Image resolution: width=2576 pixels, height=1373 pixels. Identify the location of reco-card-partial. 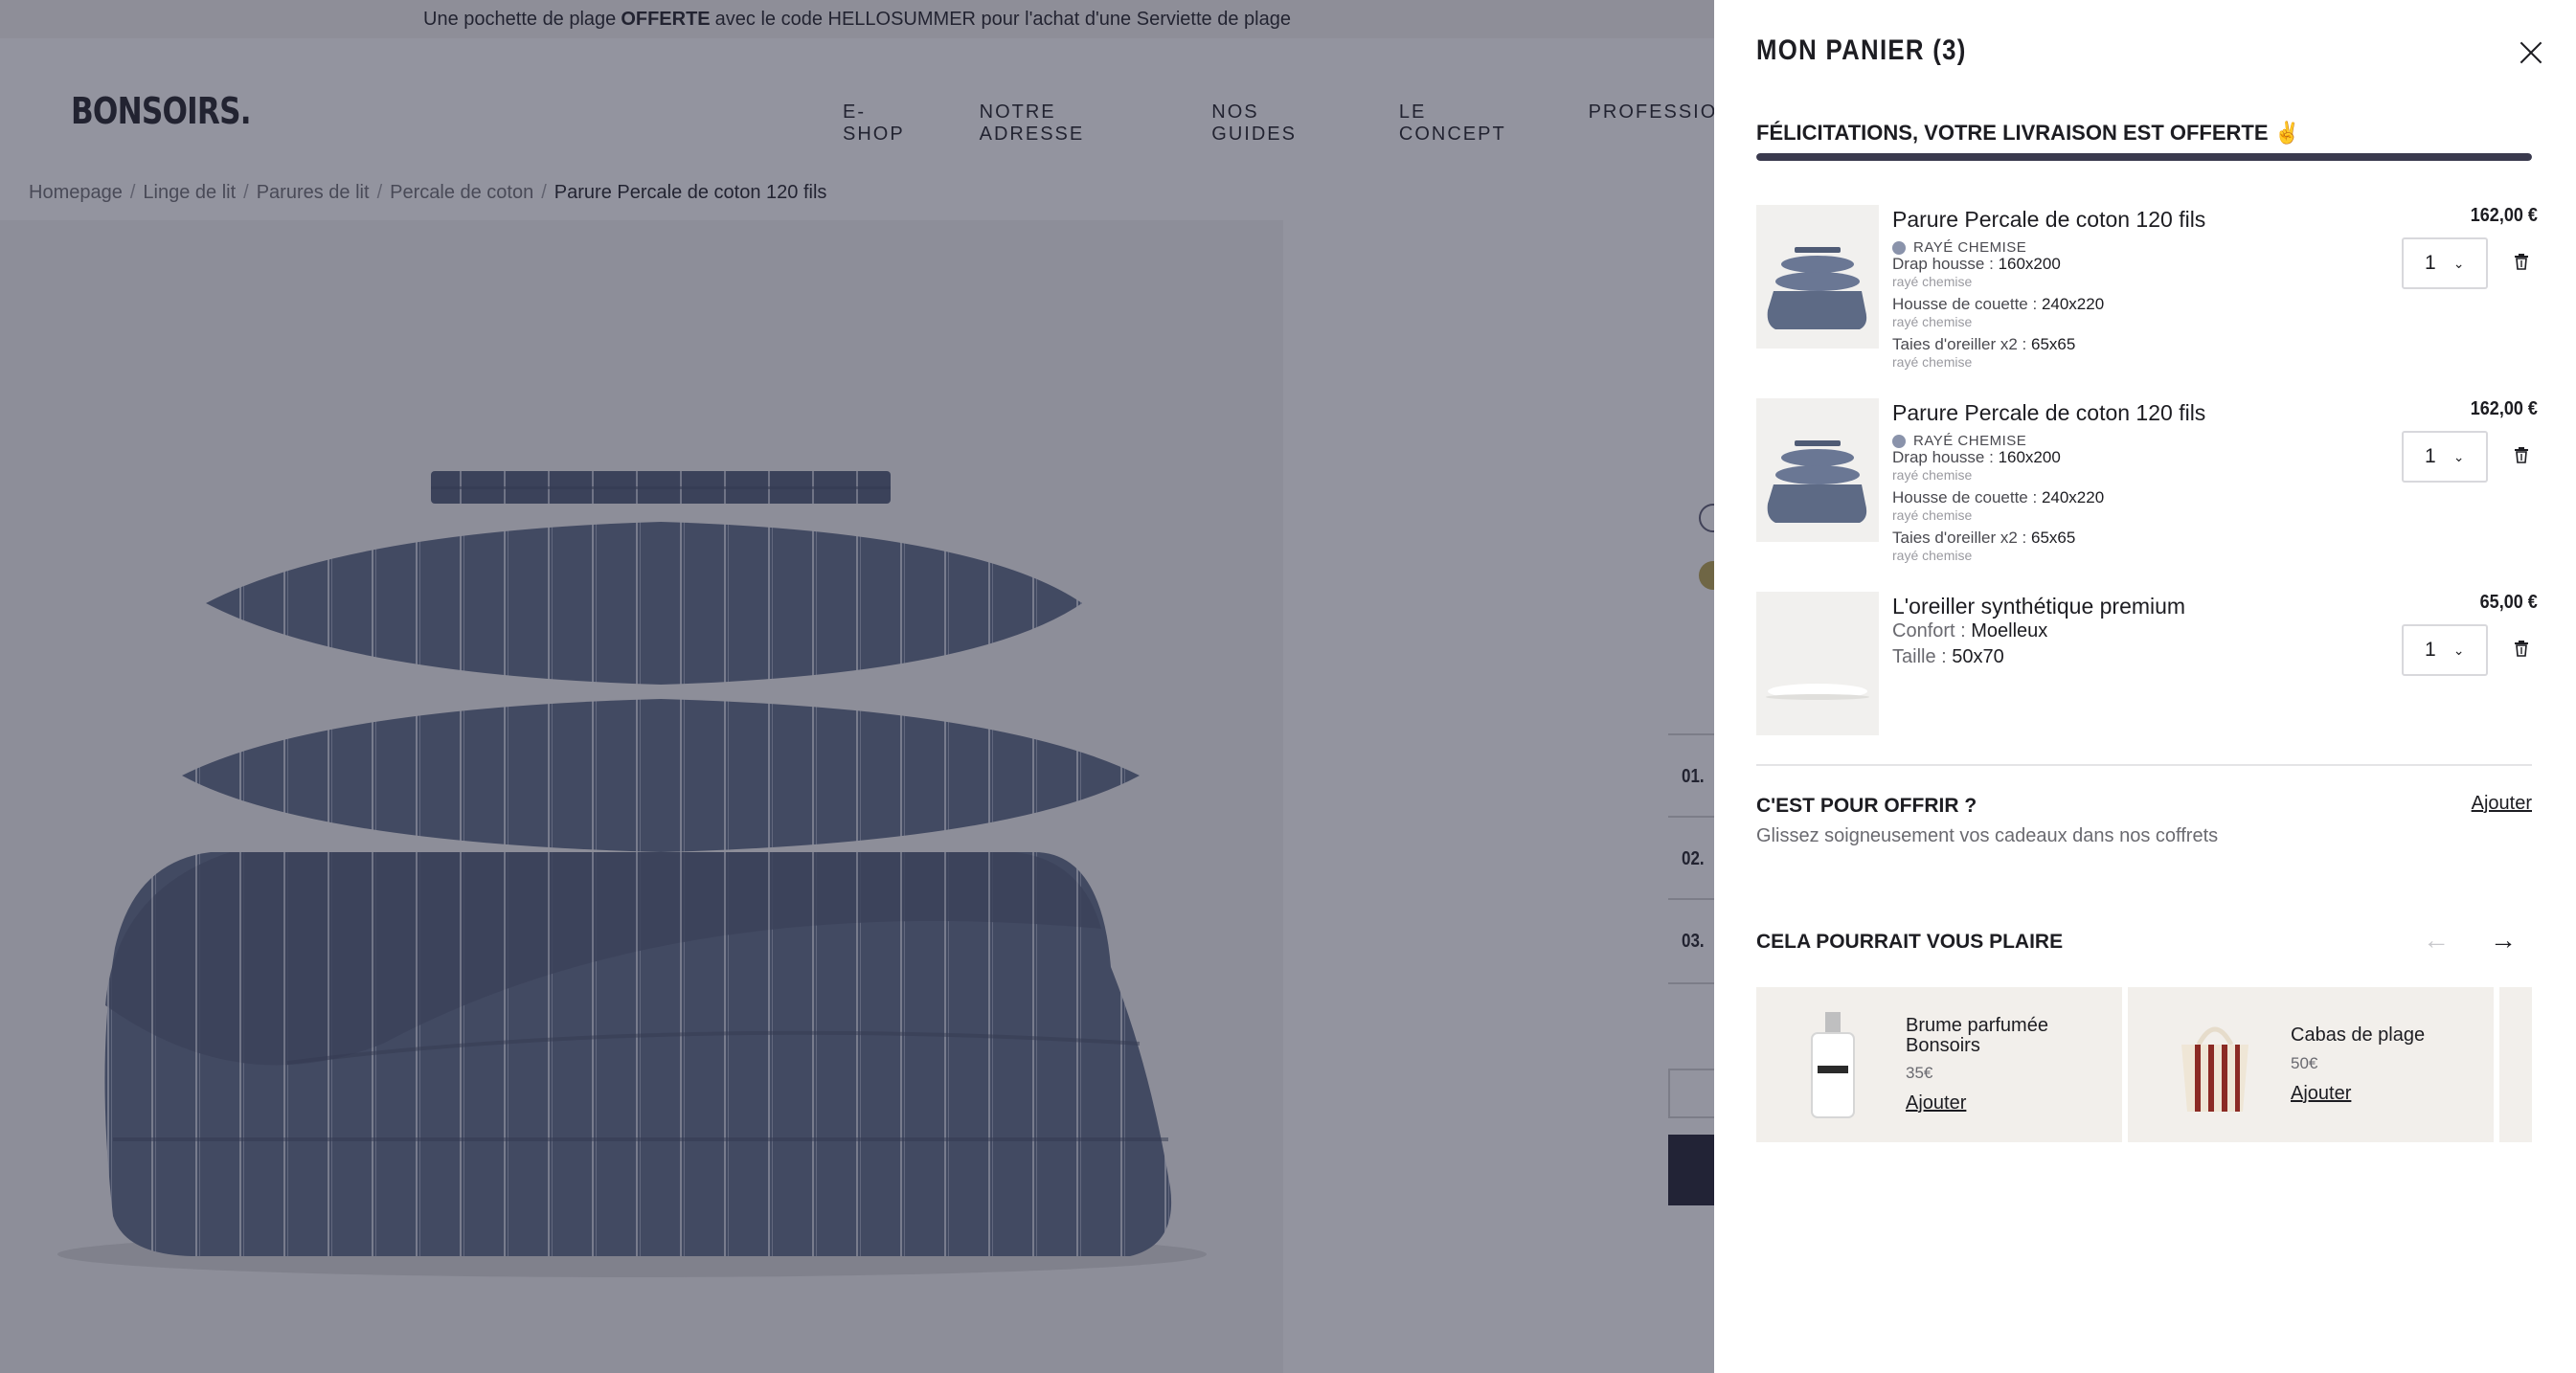
(2515, 1064).